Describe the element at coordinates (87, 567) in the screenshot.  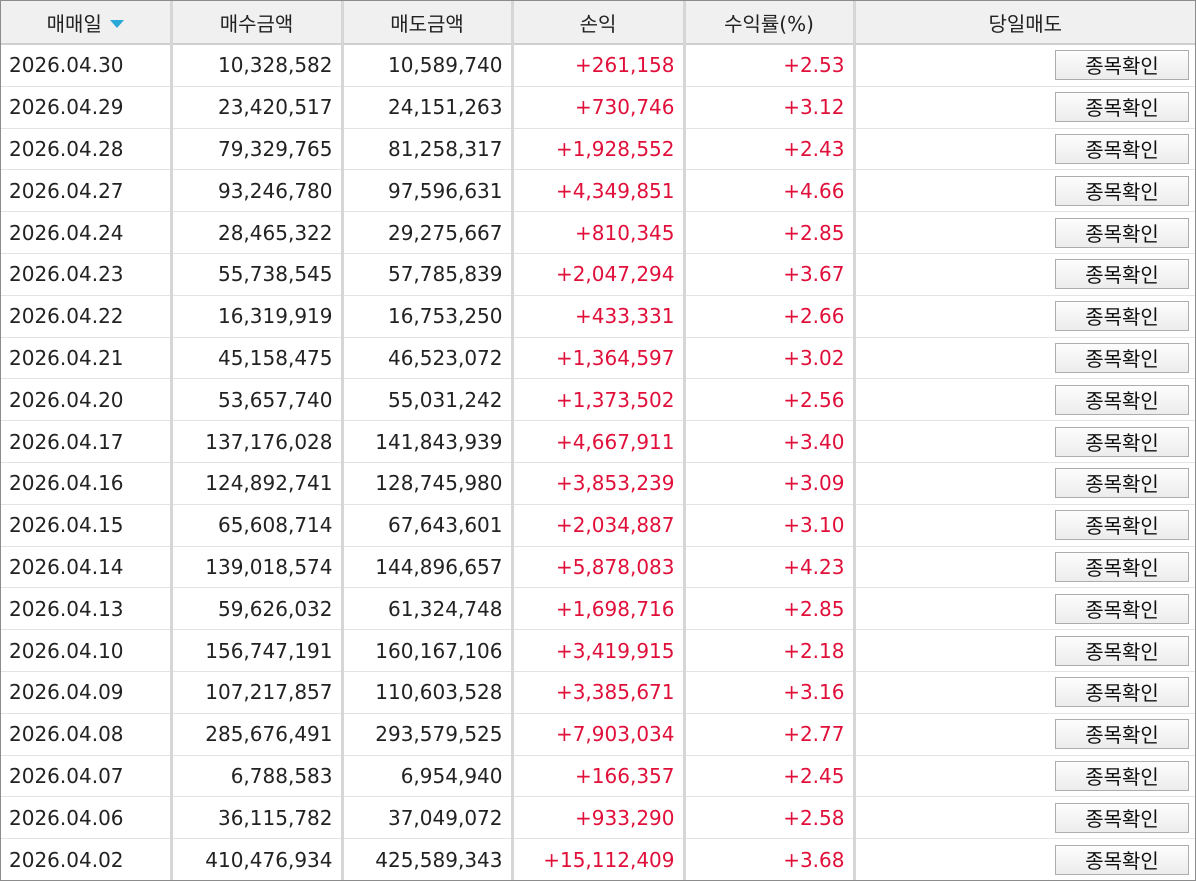
I see `date-cell: 2026.04.14` at that location.